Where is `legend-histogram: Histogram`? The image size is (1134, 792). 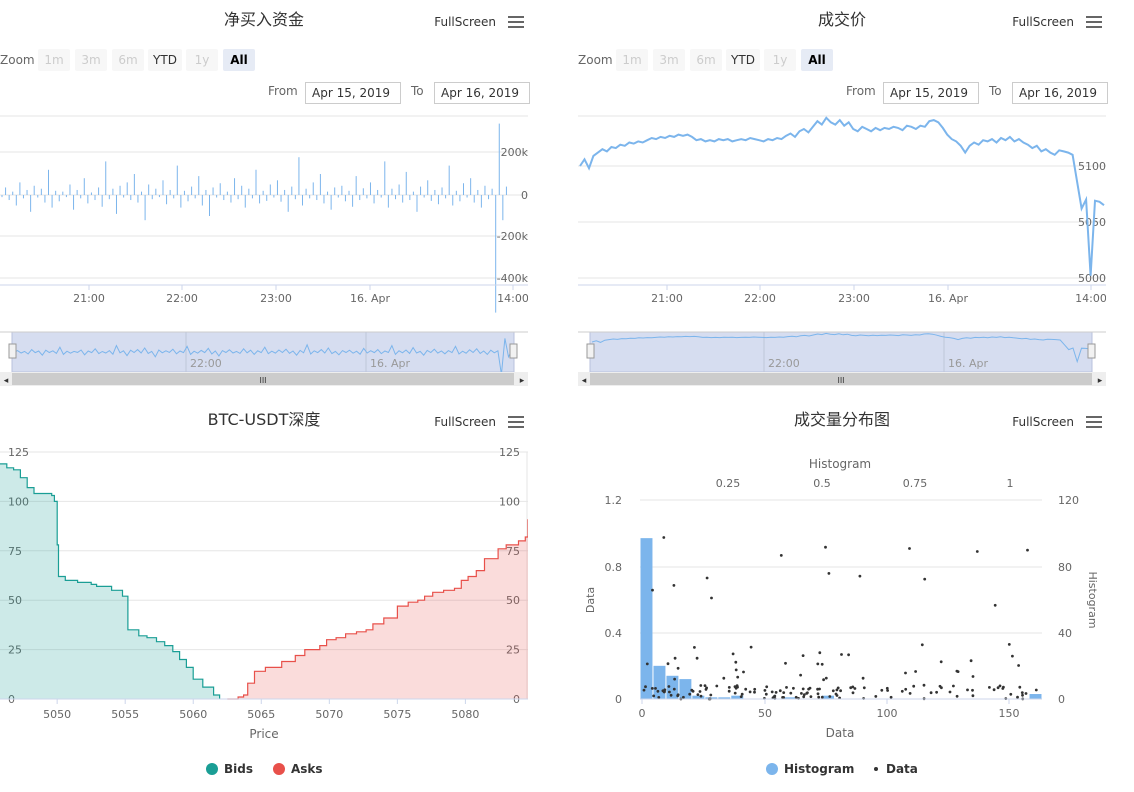
legend-histogram: Histogram is located at coordinates (810, 769).